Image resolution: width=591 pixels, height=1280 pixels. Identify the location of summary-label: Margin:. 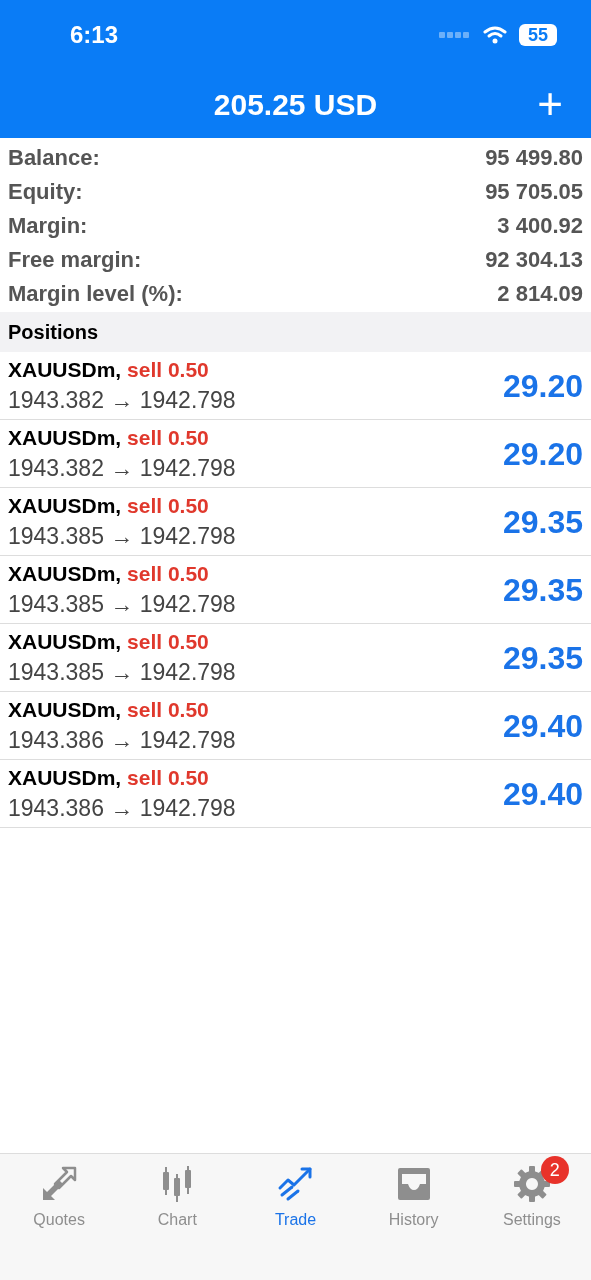
(48, 225).